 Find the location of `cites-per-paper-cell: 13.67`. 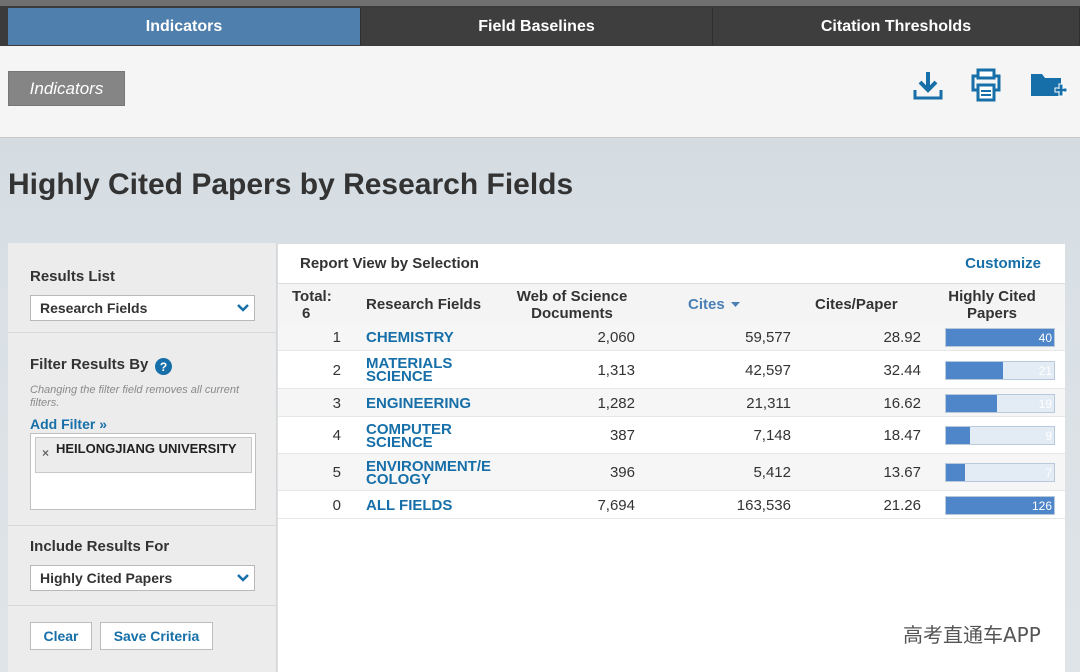

cites-per-paper-cell: 13.67 is located at coordinates (902, 472).